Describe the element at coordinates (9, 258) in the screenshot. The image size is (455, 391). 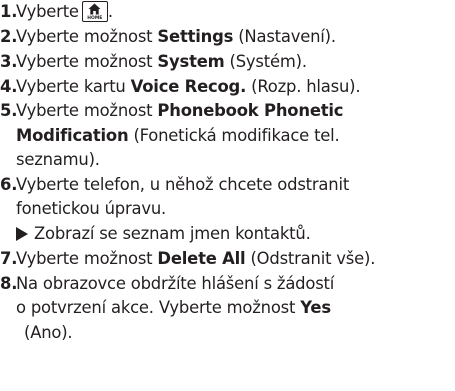
I see `step-number: 7.` at that location.